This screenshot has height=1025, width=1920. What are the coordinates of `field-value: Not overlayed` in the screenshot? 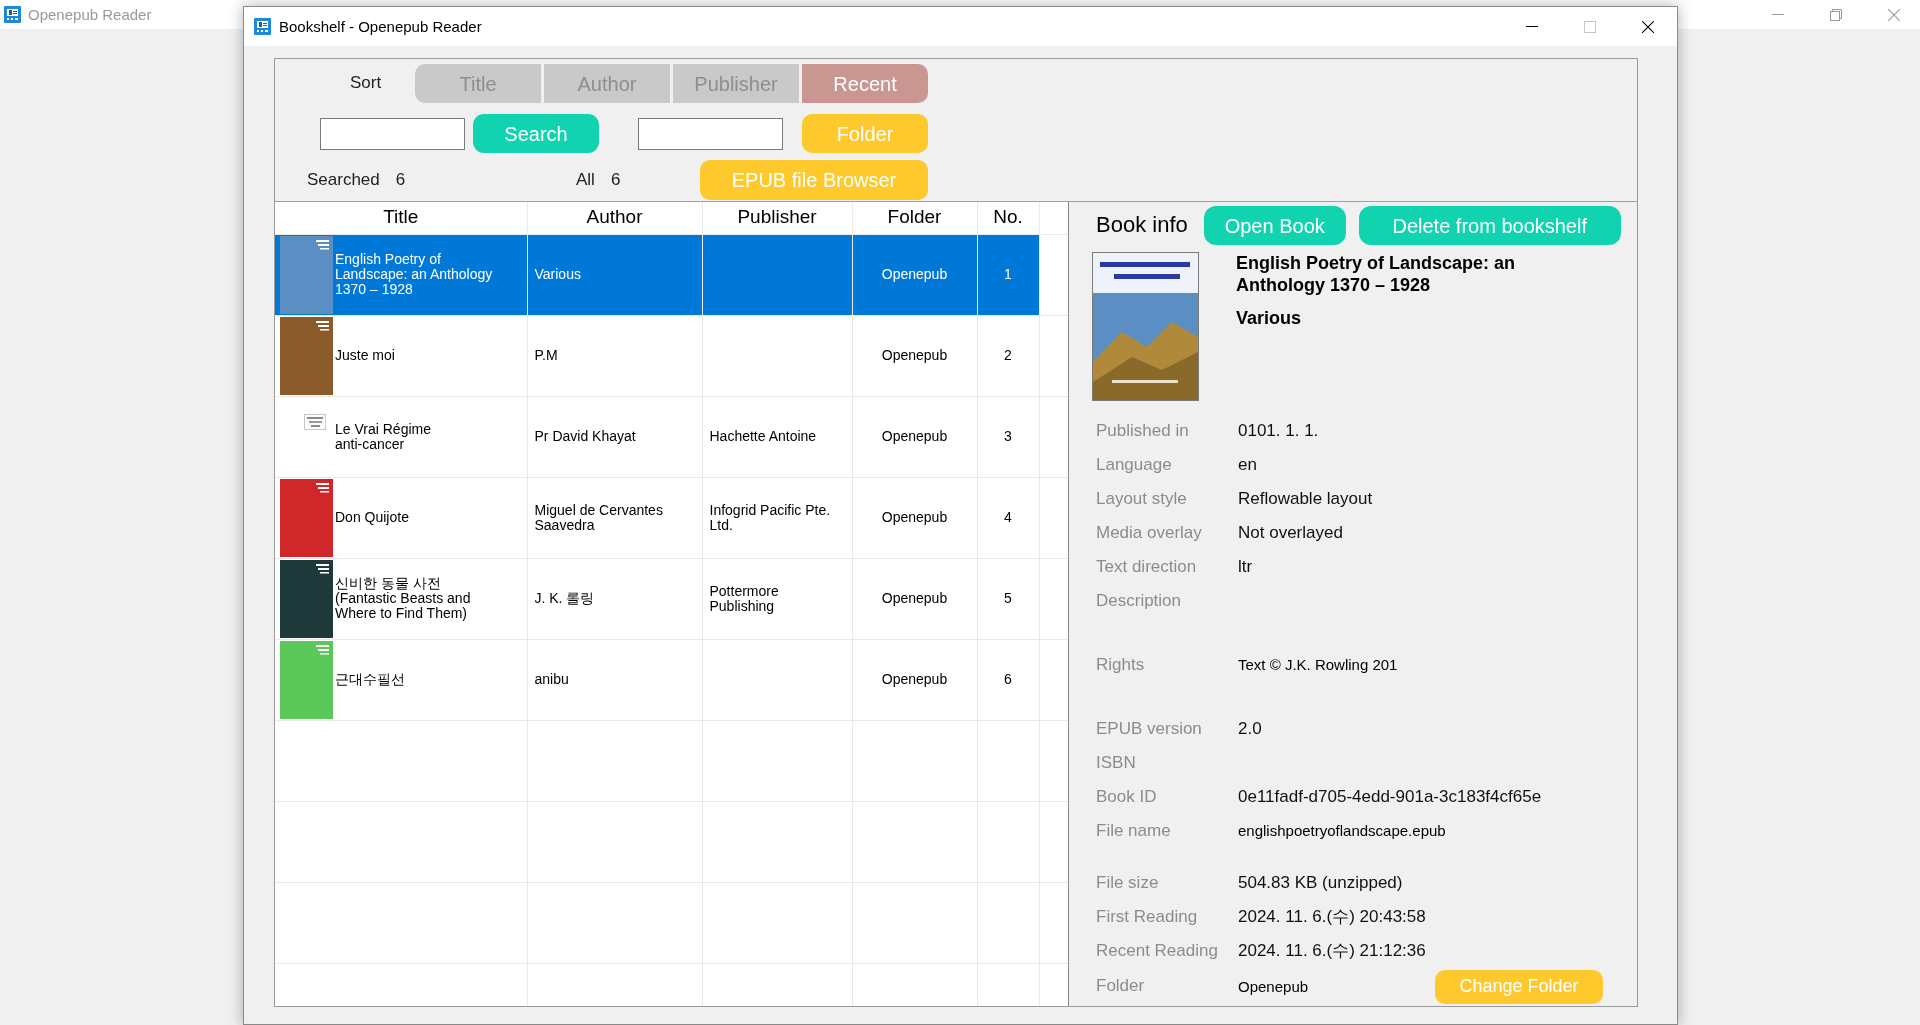 It's located at (1290, 533).